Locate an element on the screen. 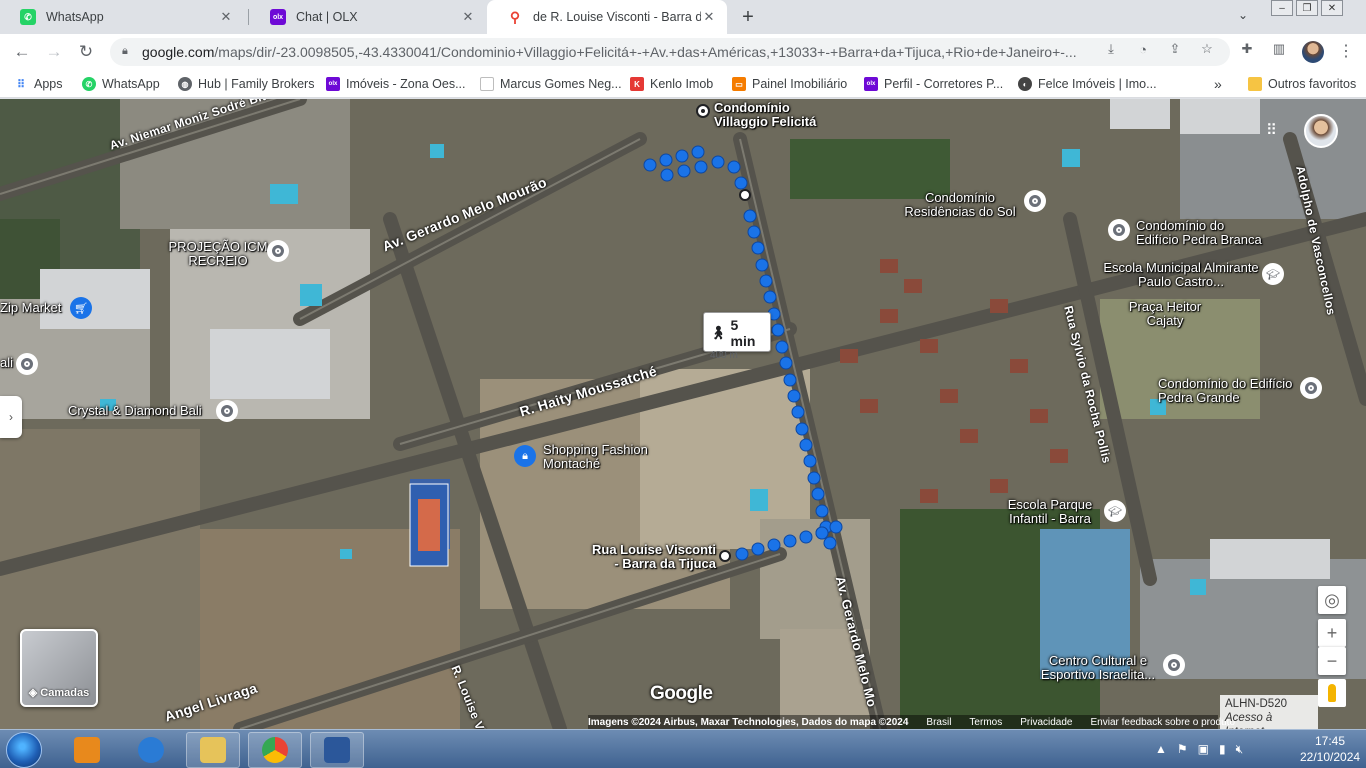  place-label-pedra-grande: Condomínio do Edifício Pedra Grande is located at coordinates (1228, 391).